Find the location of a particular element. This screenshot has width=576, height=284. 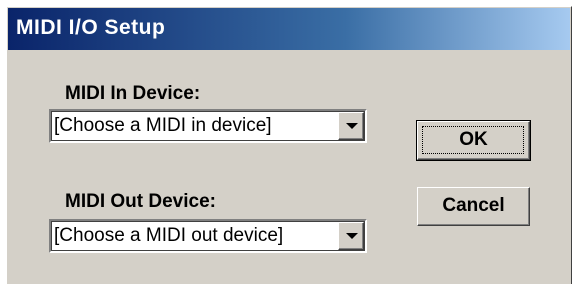

midi-out-label: MIDI Out Device: is located at coordinates (140, 201).